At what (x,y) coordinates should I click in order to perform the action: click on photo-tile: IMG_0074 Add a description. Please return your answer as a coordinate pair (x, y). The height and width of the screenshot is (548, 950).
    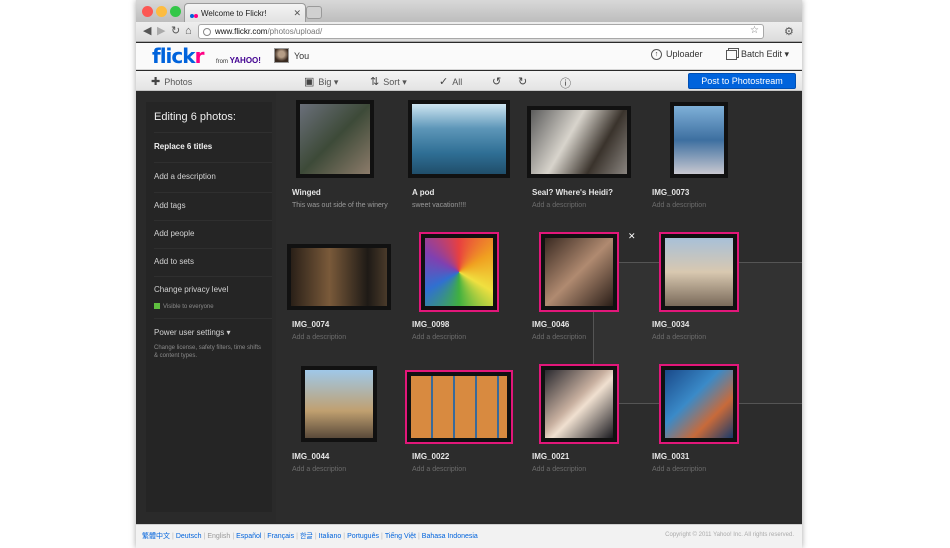
    Looking at the image, I should click on (341, 296).